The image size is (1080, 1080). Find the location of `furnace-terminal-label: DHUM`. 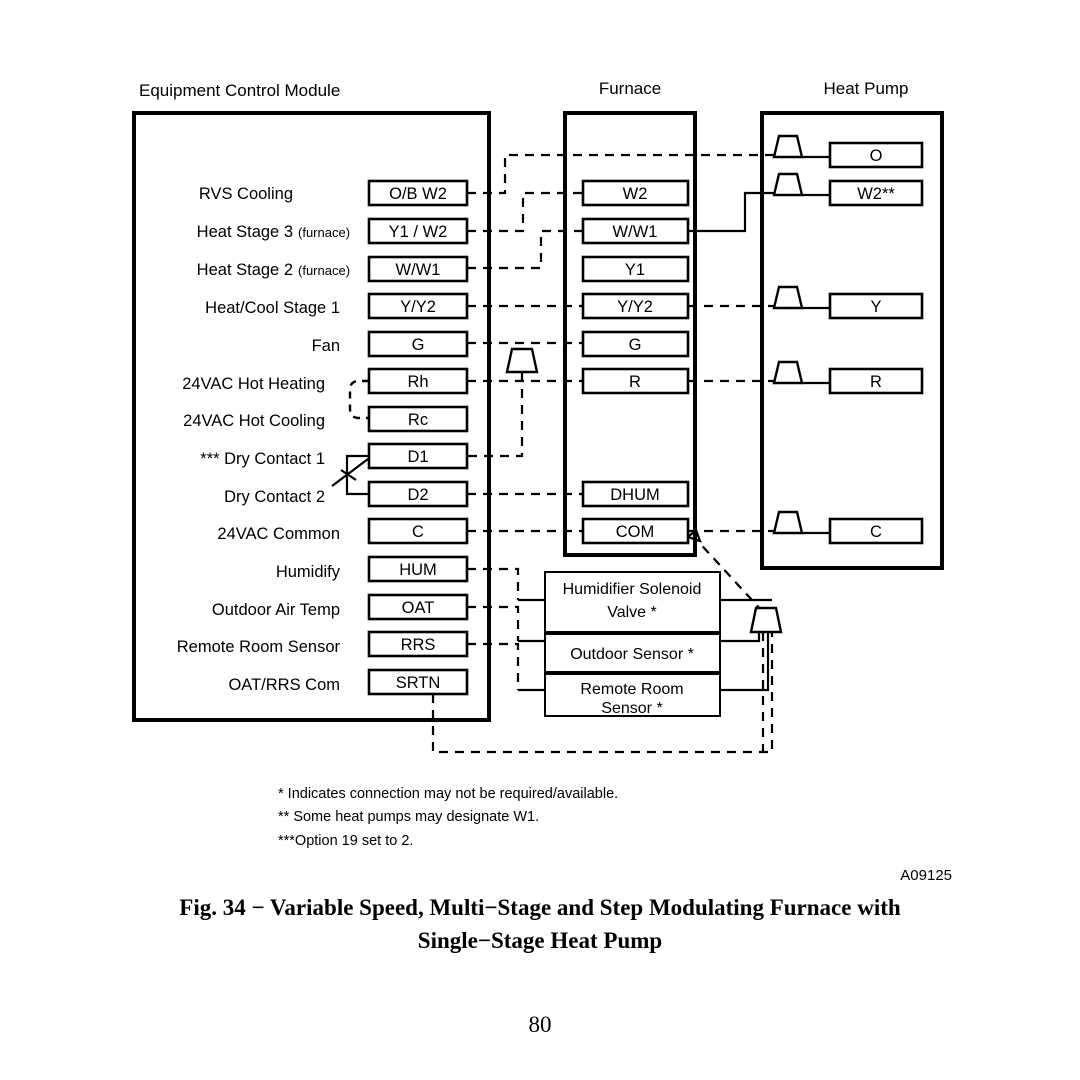

furnace-terminal-label: DHUM is located at coordinates (635, 495).